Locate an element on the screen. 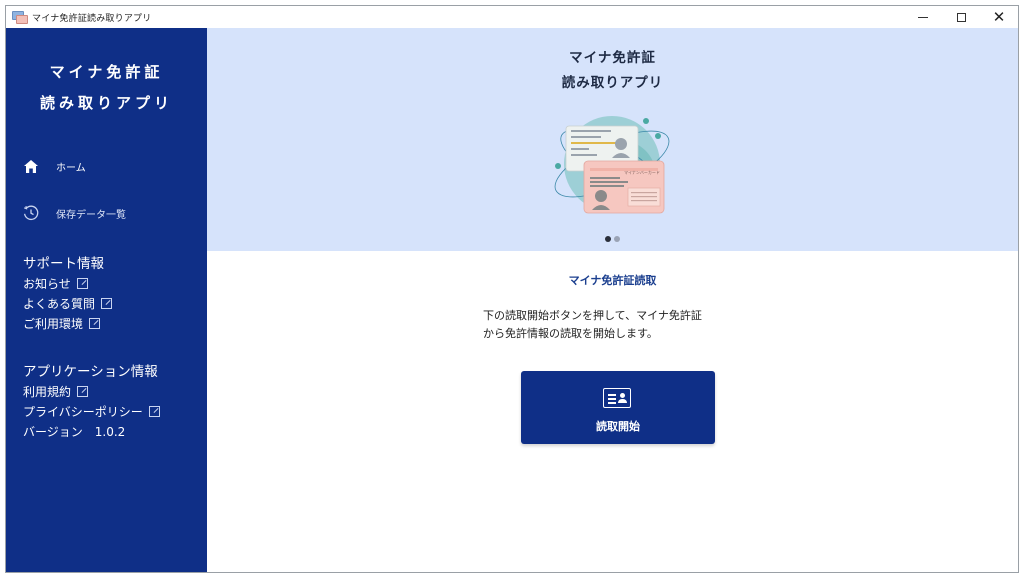 The image size is (1024, 576). sidebar-item-saved-data: 保存データ一覧 is located at coordinates (74, 213).